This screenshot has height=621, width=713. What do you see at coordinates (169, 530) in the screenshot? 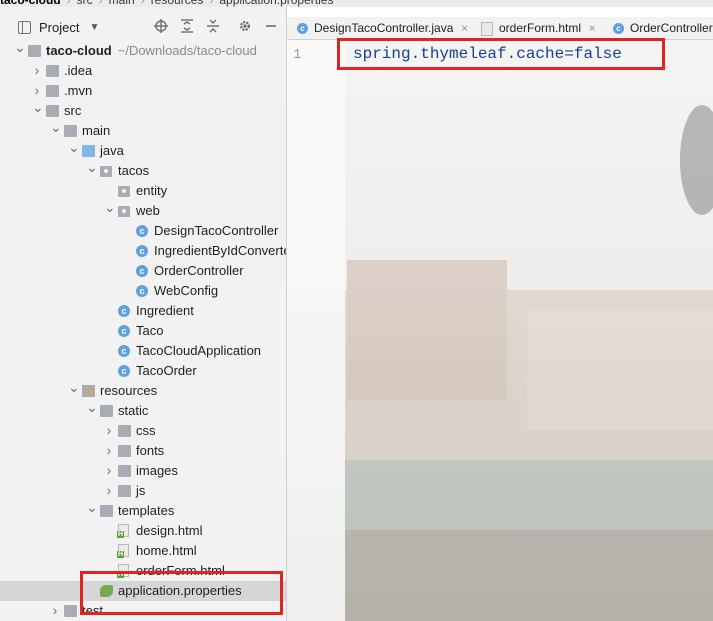
I see `tree-item-label: design.html` at bounding box center [169, 530].